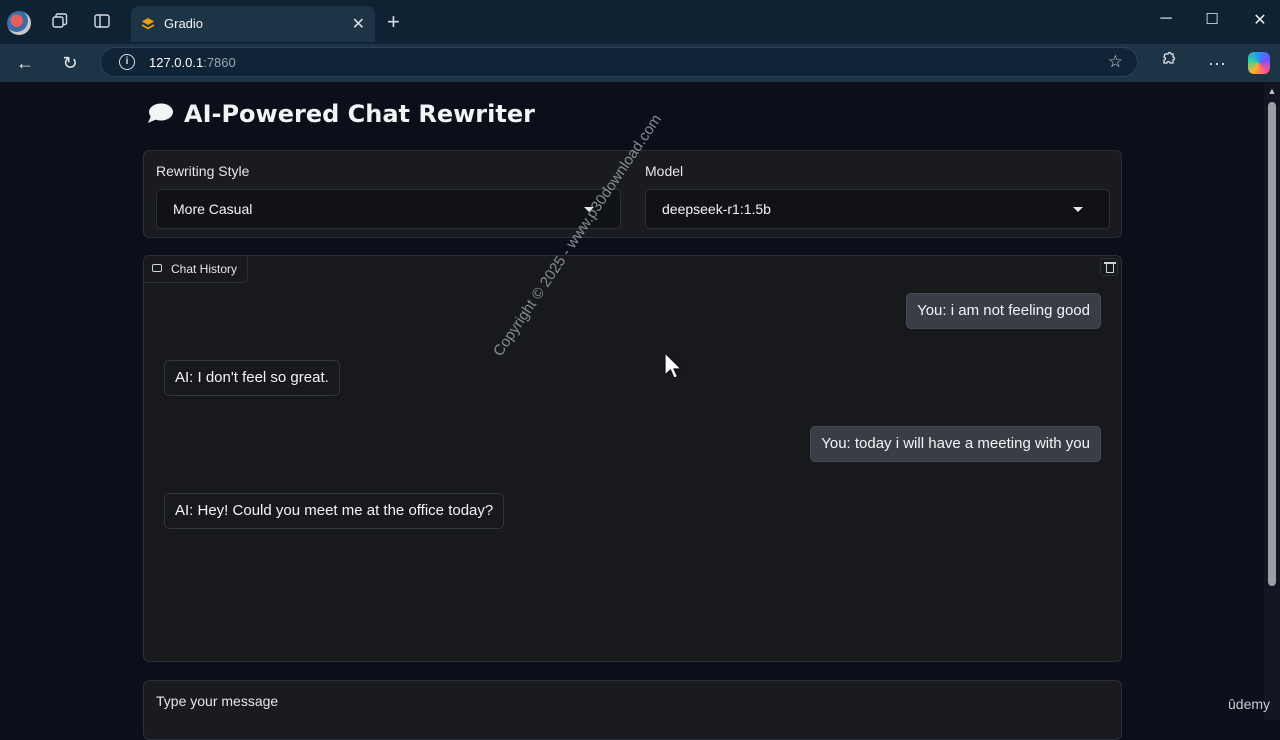 Image resolution: width=1280 pixels, height=740 pixels. I want to click on refresh-icon: ↻, so click(70, 63).